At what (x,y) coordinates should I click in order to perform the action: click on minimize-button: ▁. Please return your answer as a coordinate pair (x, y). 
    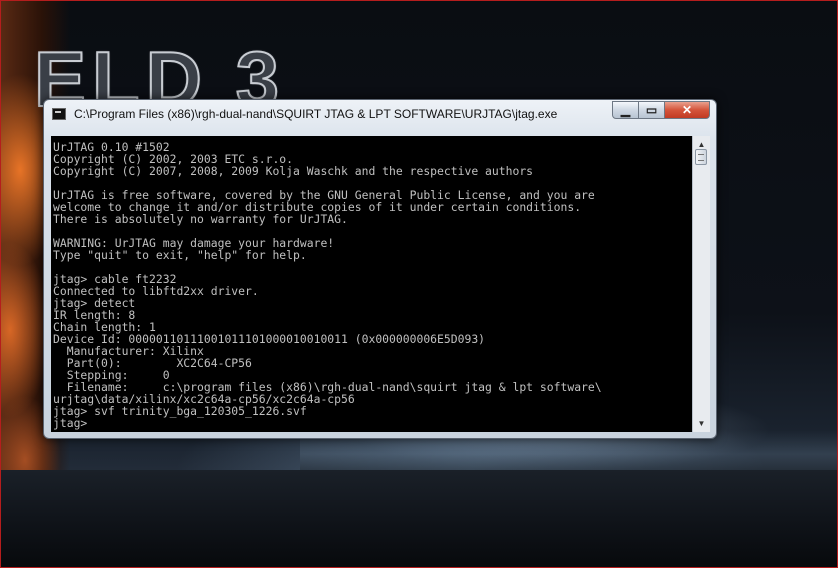
    Looking at the image, I should click on (625, 110).